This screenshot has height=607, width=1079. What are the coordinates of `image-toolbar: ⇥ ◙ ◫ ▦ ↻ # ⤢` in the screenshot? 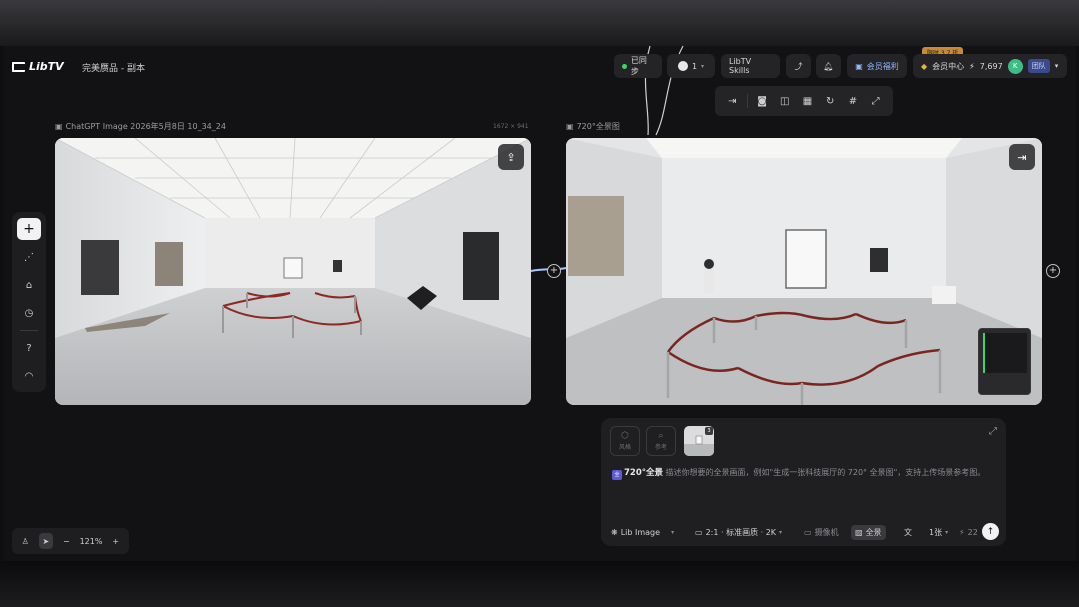 It's located at (804, 101).